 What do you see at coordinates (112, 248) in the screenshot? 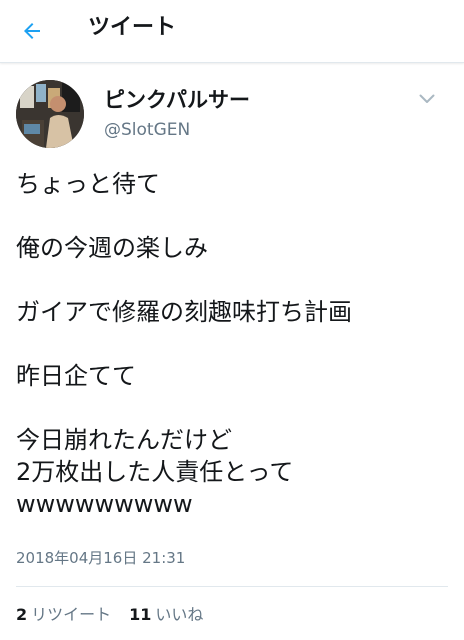
I see `tweet-line: 俺の今週の楽しみ` at bounding box center [112, 248].